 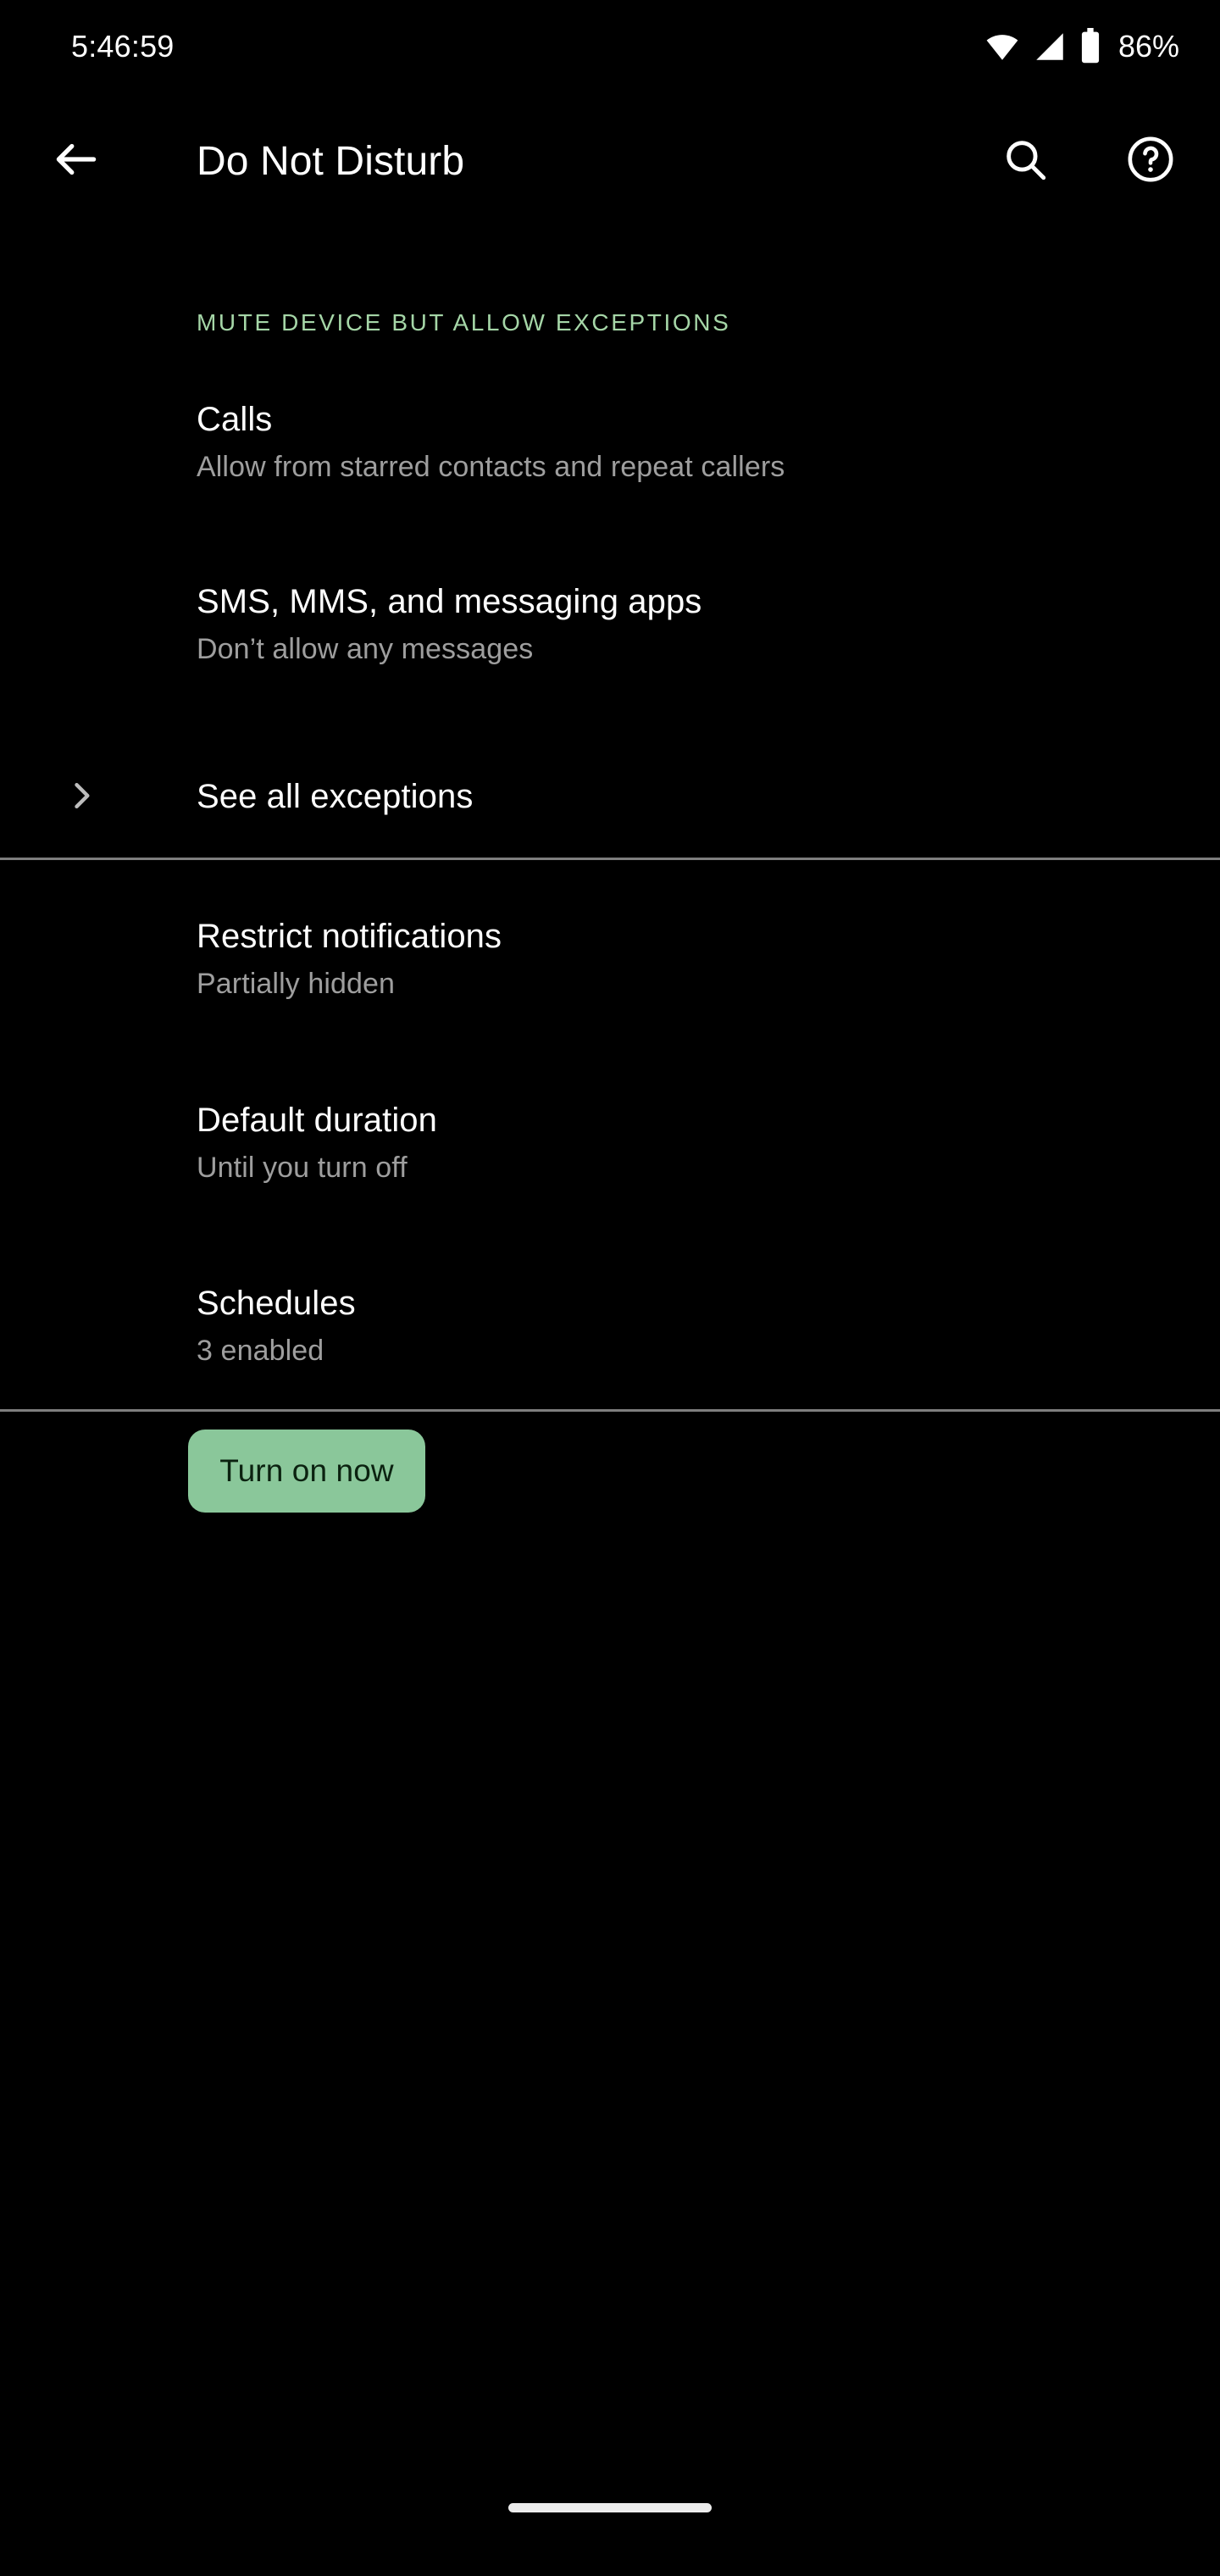 I want to click on pref-title: Restrict notifications, so click(x=349, y=936).